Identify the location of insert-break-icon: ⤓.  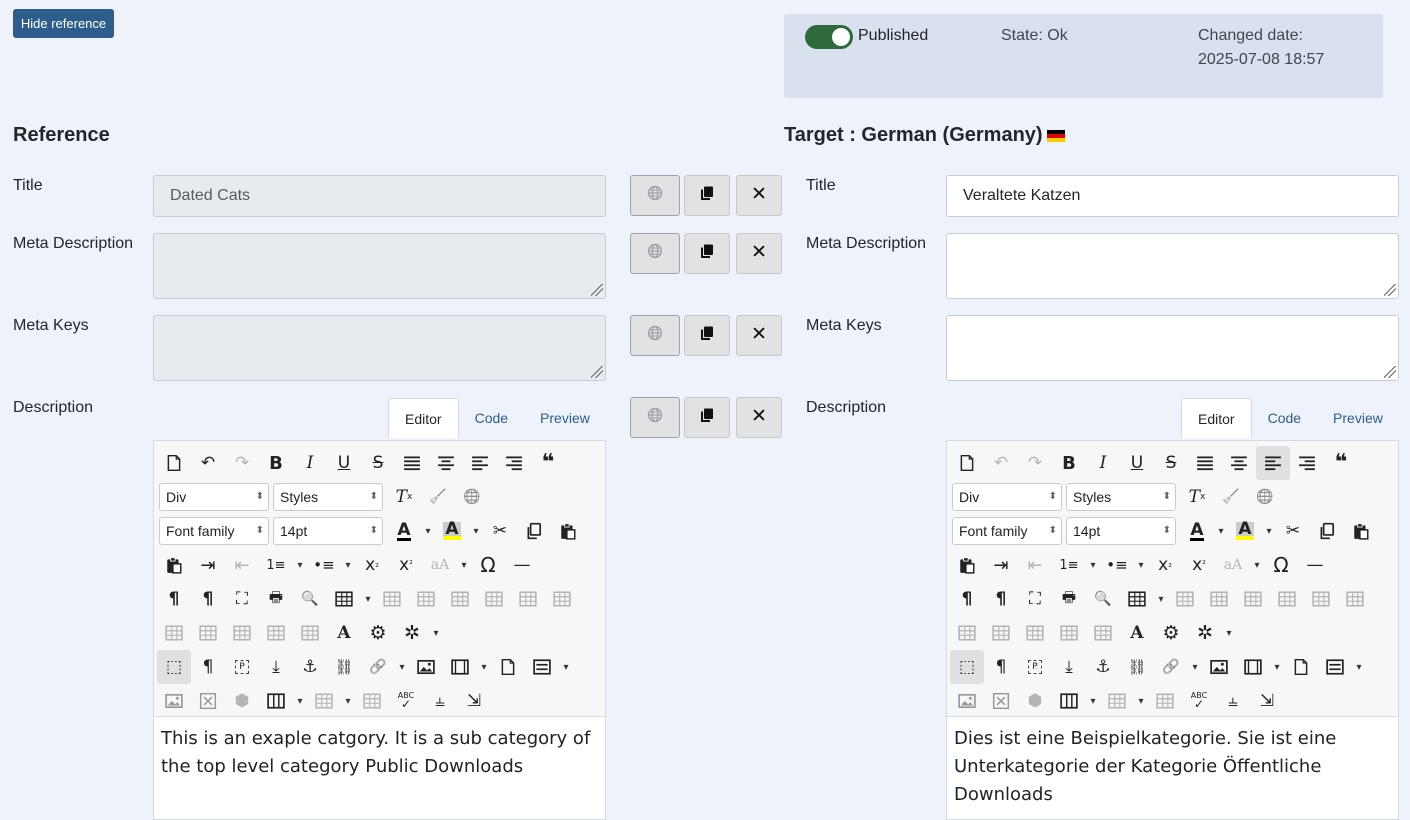
(276, 667).